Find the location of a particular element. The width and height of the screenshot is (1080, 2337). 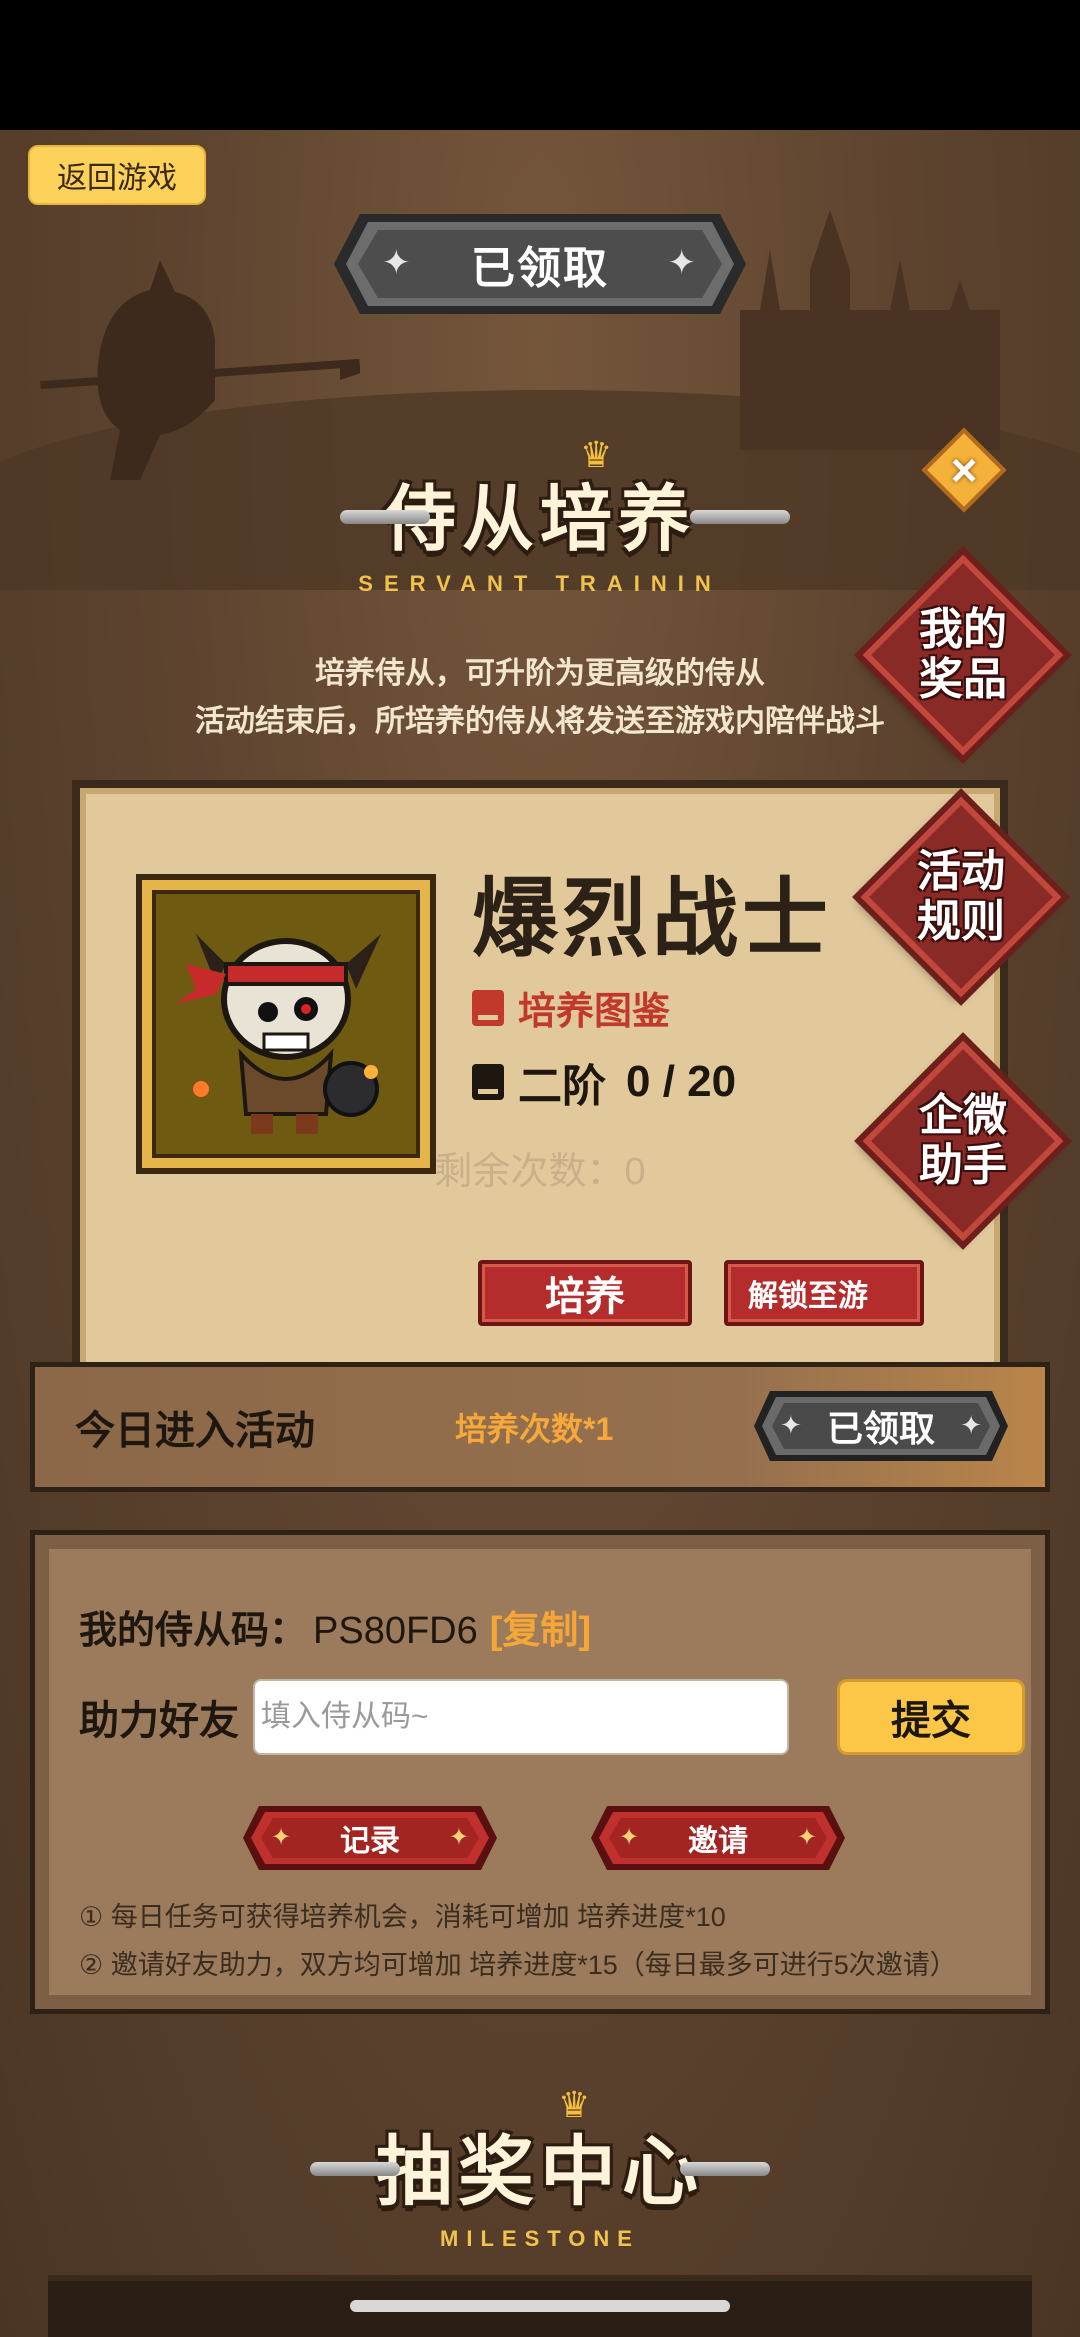

help-label: 助力好友 is located at coordinates (159, 1721).